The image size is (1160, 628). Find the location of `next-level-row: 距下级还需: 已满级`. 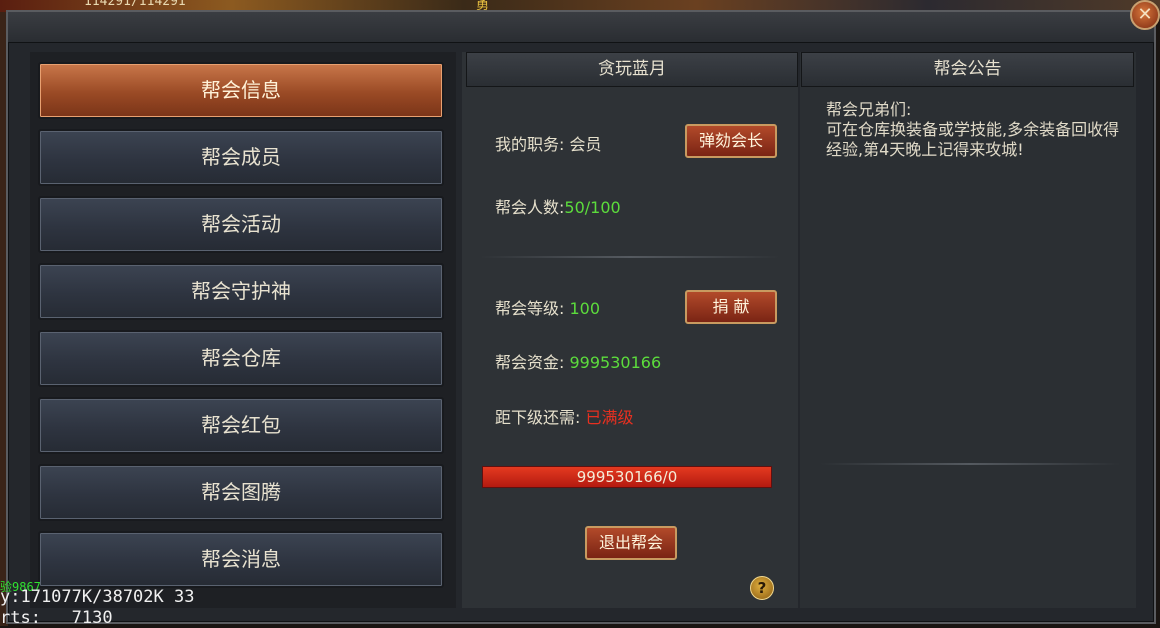

next-level-row: 距下级还需: 已满级 is located at coordinates (564, 416).